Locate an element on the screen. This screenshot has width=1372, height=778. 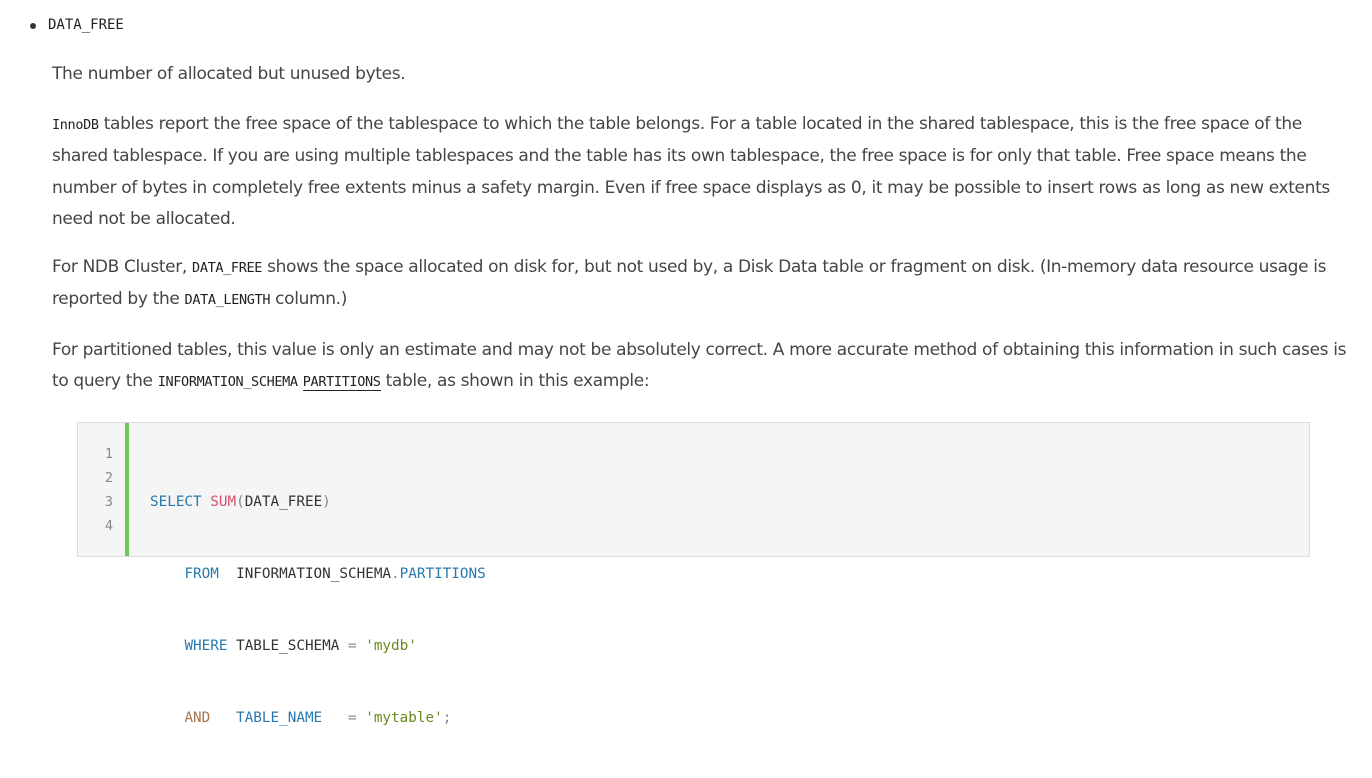
code-line-2: FROM INFORMATION_SCHEMA.PARTITIONS is located at coordinates (318, 574).